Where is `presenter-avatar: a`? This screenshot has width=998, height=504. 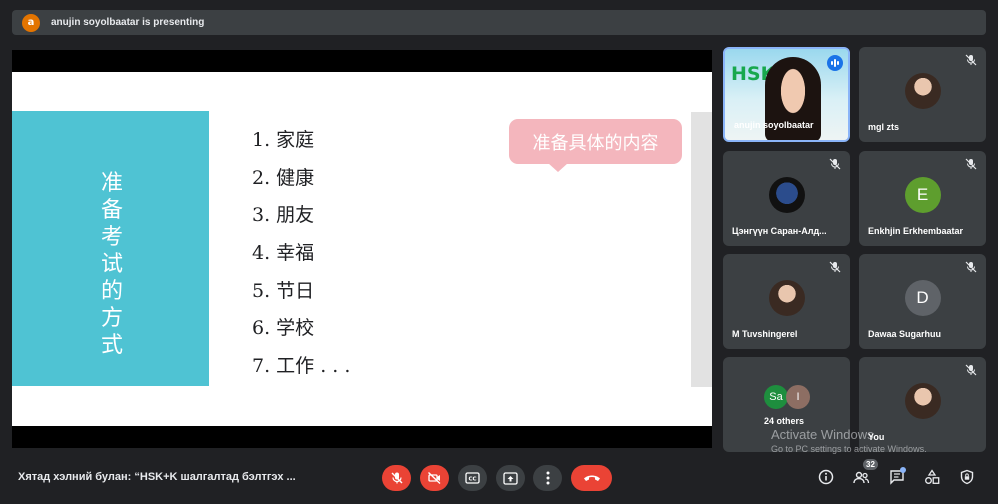
presenter-avatar: a is located at coordinates (31, 22).